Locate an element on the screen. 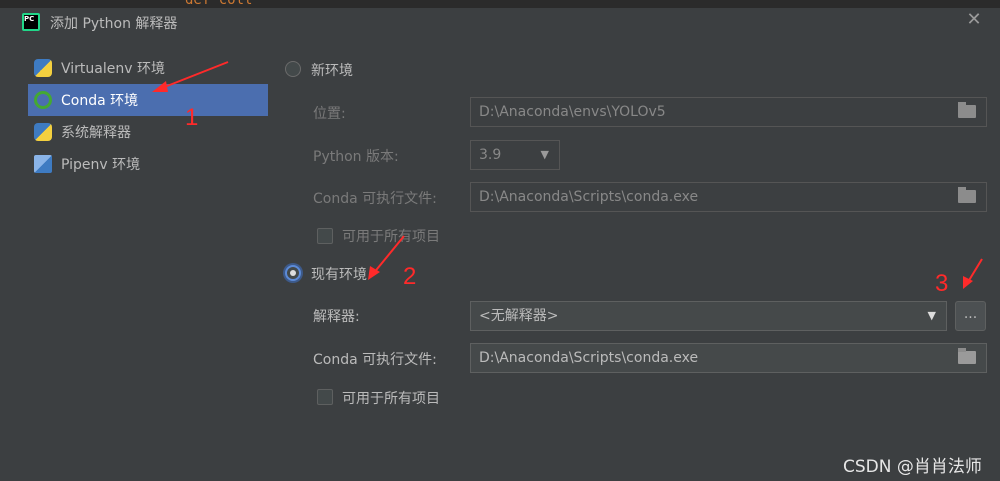  annotation-number-2: 2 is located at coordinates (410, 276).